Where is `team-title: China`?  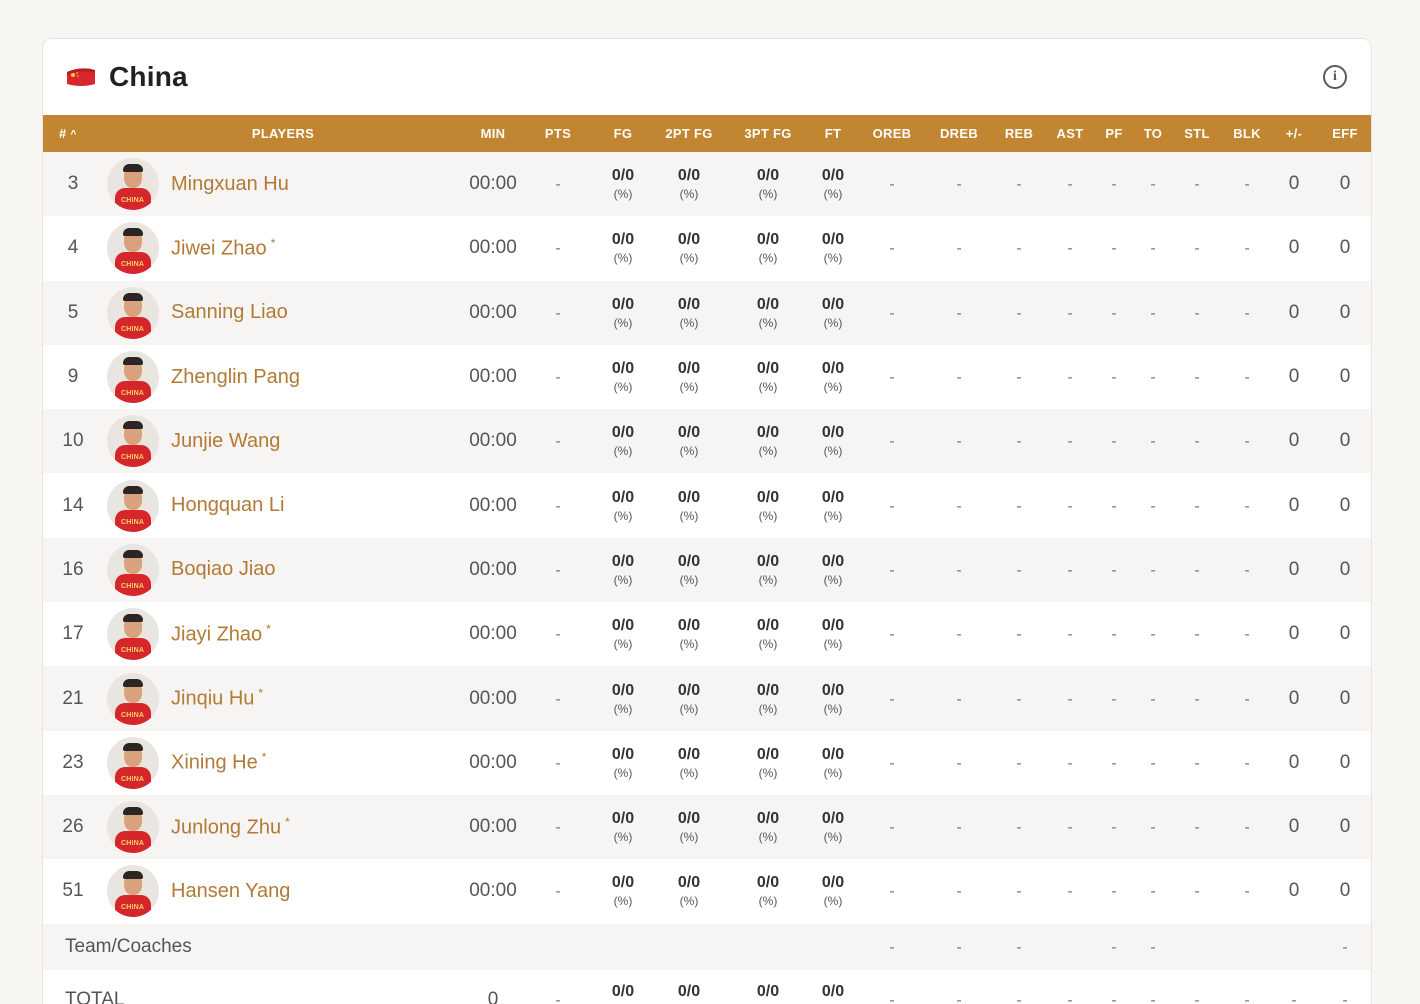
team-title: China is located at coordinates (148, 76).